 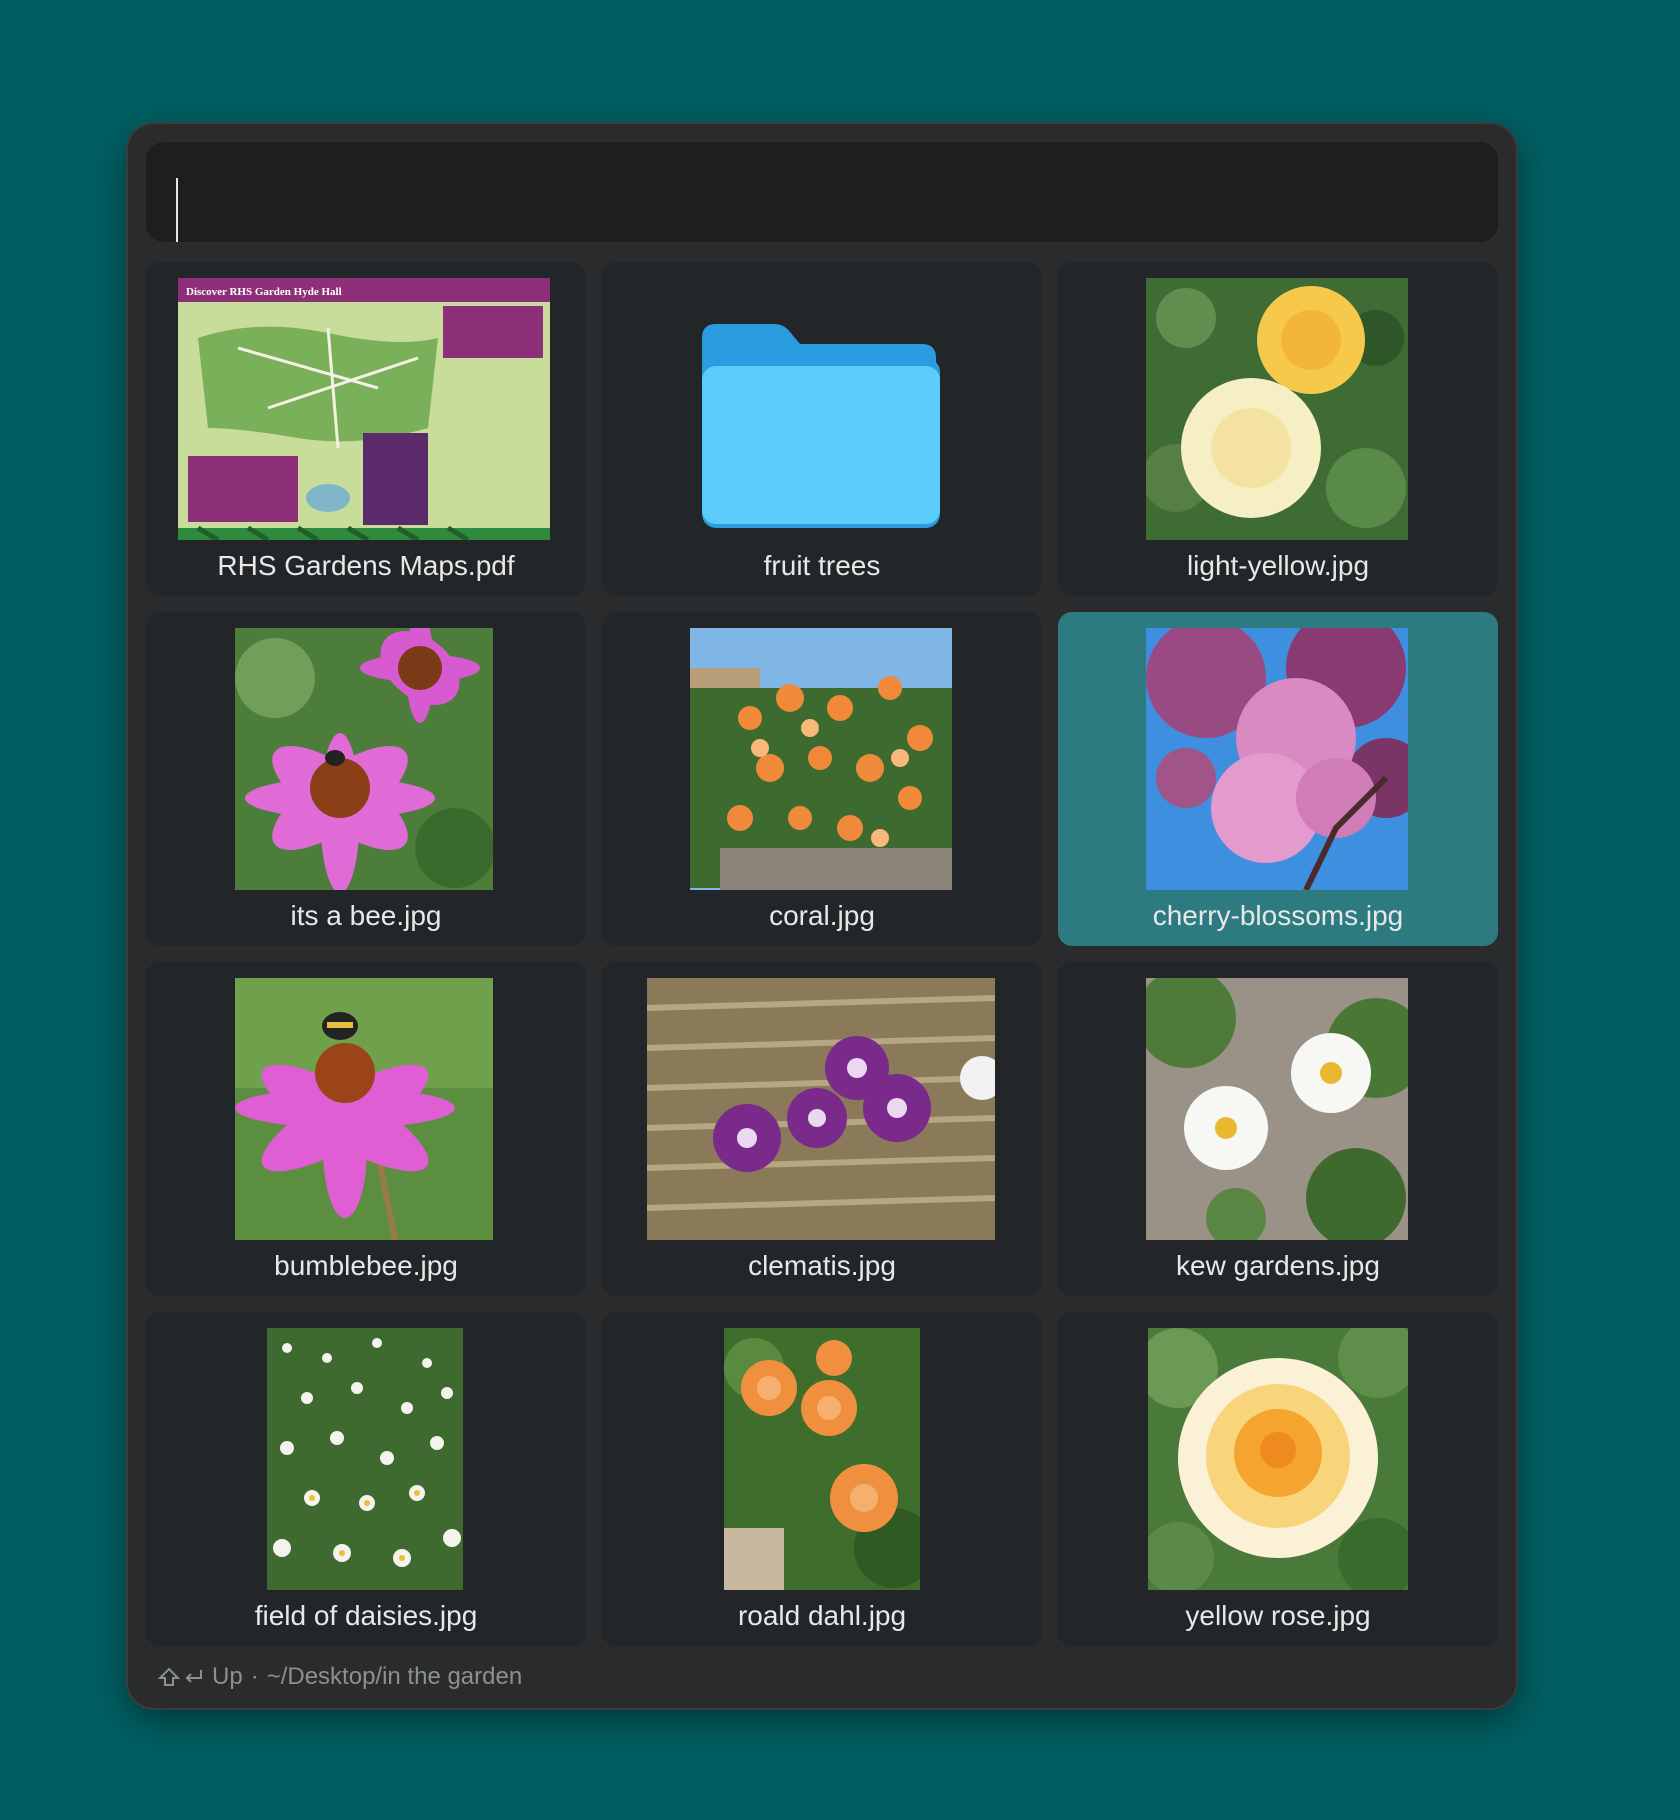 I want to click on folder-tile-fruit-trees: fruit trees, so click(x=822, y=429).